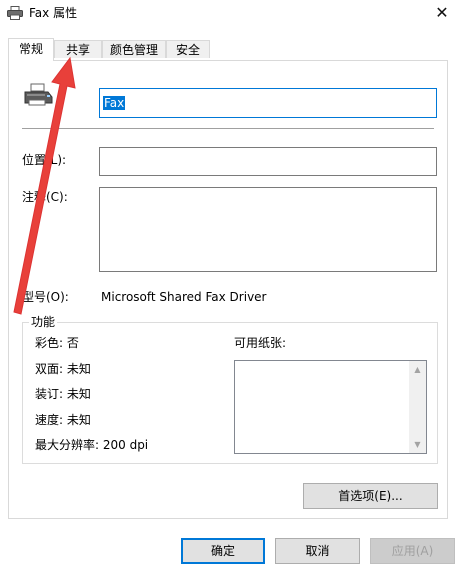 This screenshot has width=457, height=573. I want to click on tab-general: 常规, so click(31, 49).